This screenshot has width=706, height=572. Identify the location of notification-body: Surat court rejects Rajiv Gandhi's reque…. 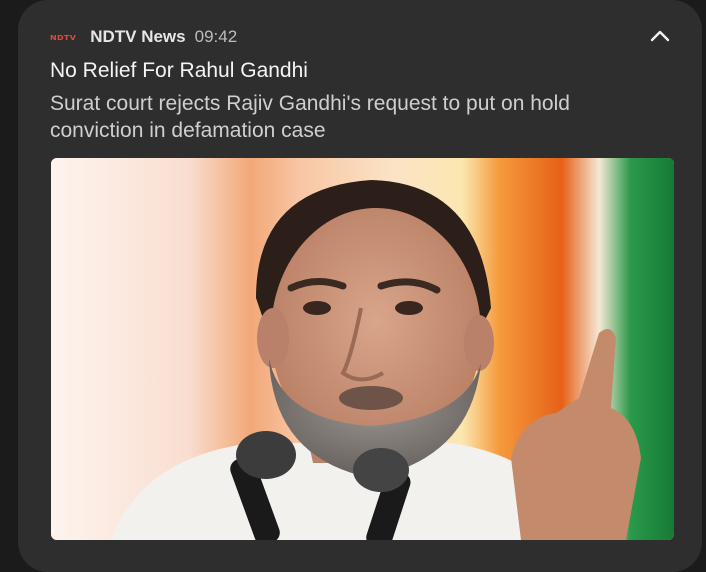
(310, 117).